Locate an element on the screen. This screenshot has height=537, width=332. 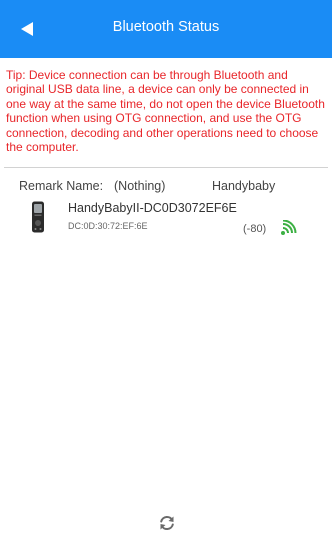
page-title: Bluetooth Status is located at coordinates (166, 27).